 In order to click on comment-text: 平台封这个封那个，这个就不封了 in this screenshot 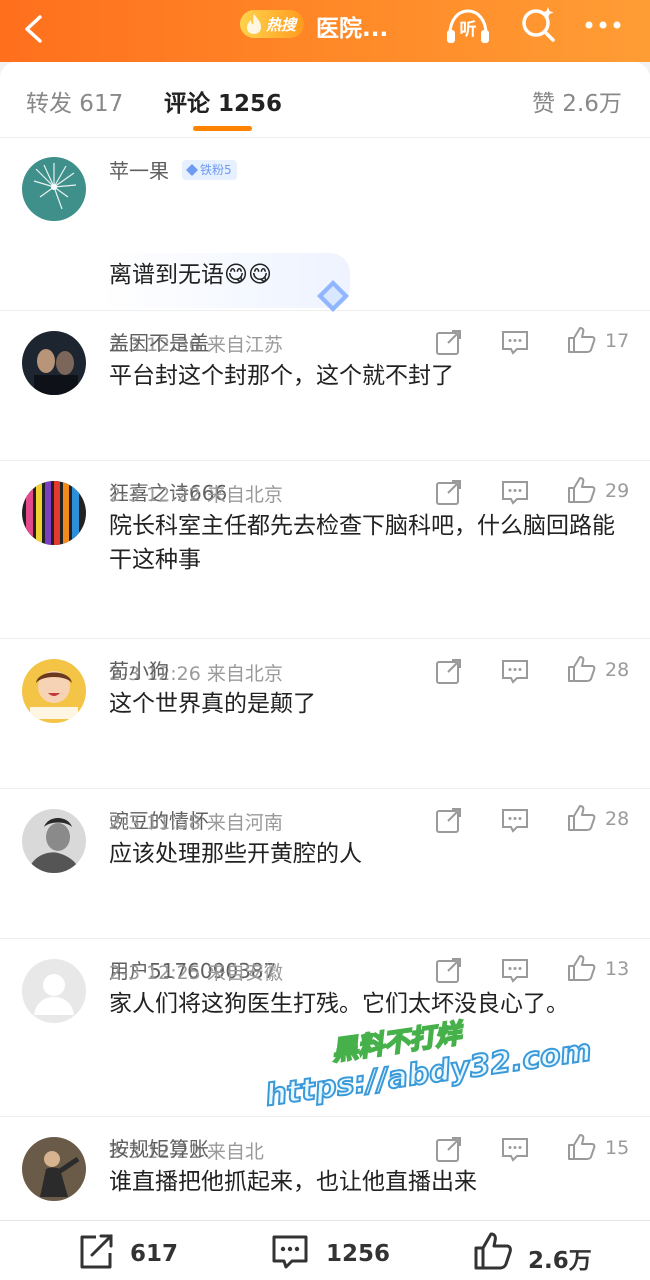, I will do `click(281, 376)`.